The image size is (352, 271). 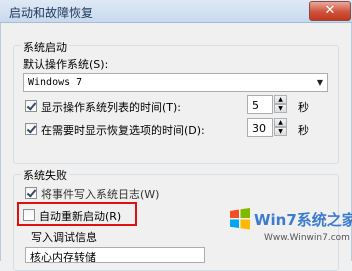 I want to click on debug-info-label: 写入调试信息, so click(x=64, y=237).